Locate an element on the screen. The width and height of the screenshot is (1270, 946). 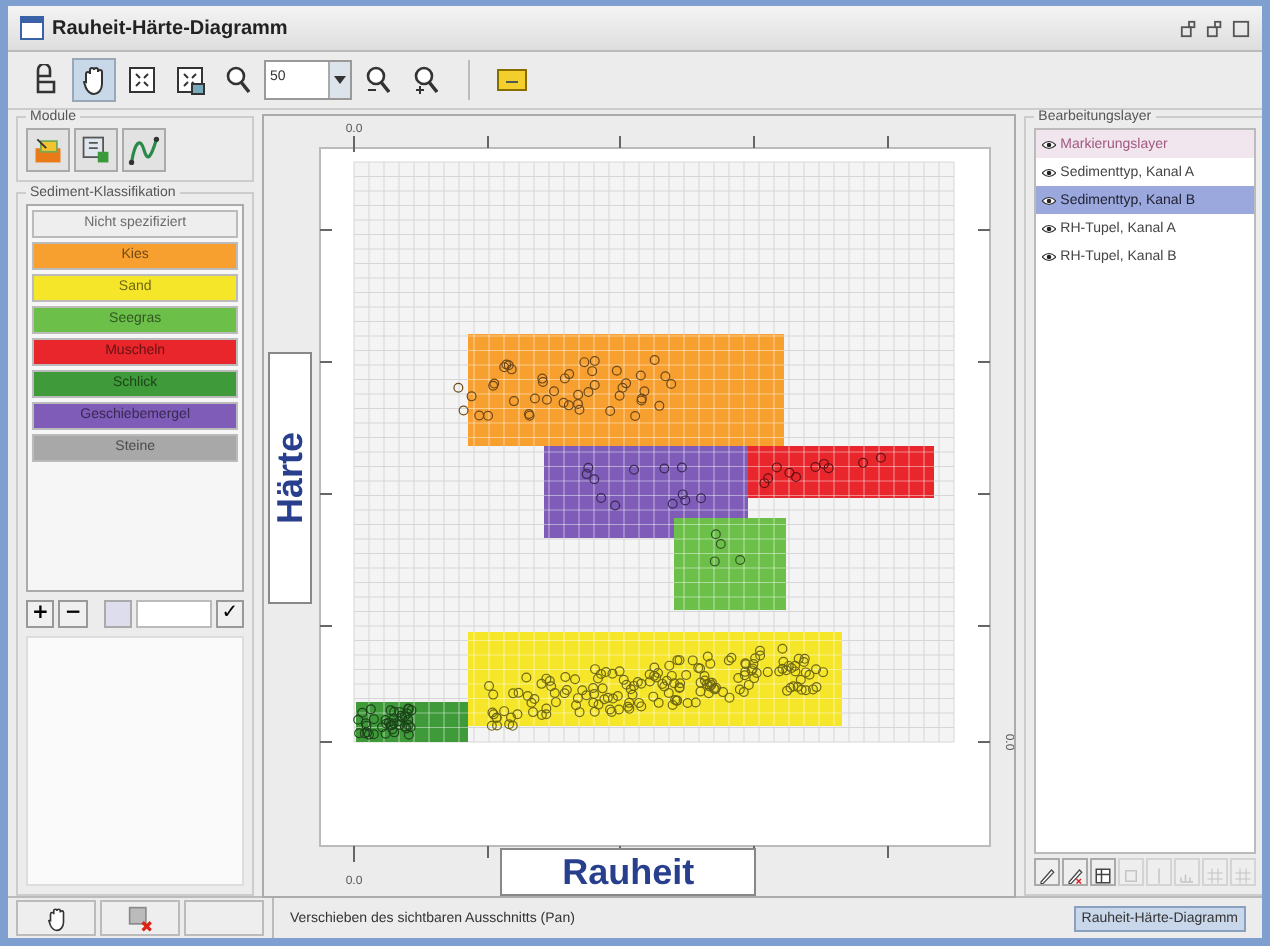
delete-icon is located at coordinates (140, 918).